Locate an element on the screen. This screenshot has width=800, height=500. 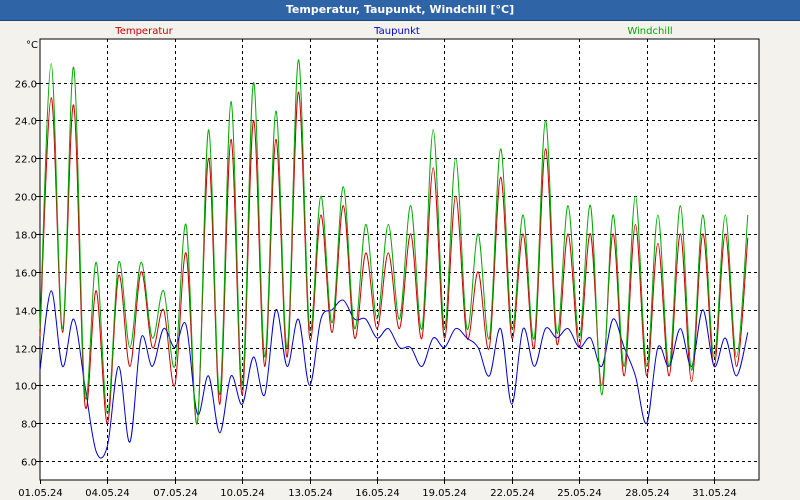
x-tick-label: 04.05.24 is located at coordinates (107, 493).